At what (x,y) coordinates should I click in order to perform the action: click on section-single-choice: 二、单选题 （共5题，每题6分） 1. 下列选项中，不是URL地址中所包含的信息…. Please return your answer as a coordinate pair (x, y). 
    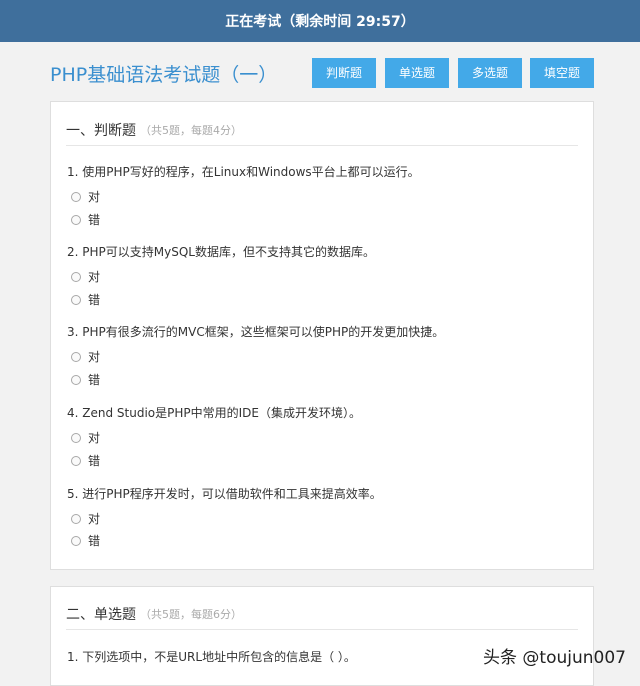
    Looking at the image, I should click on (322, 636).